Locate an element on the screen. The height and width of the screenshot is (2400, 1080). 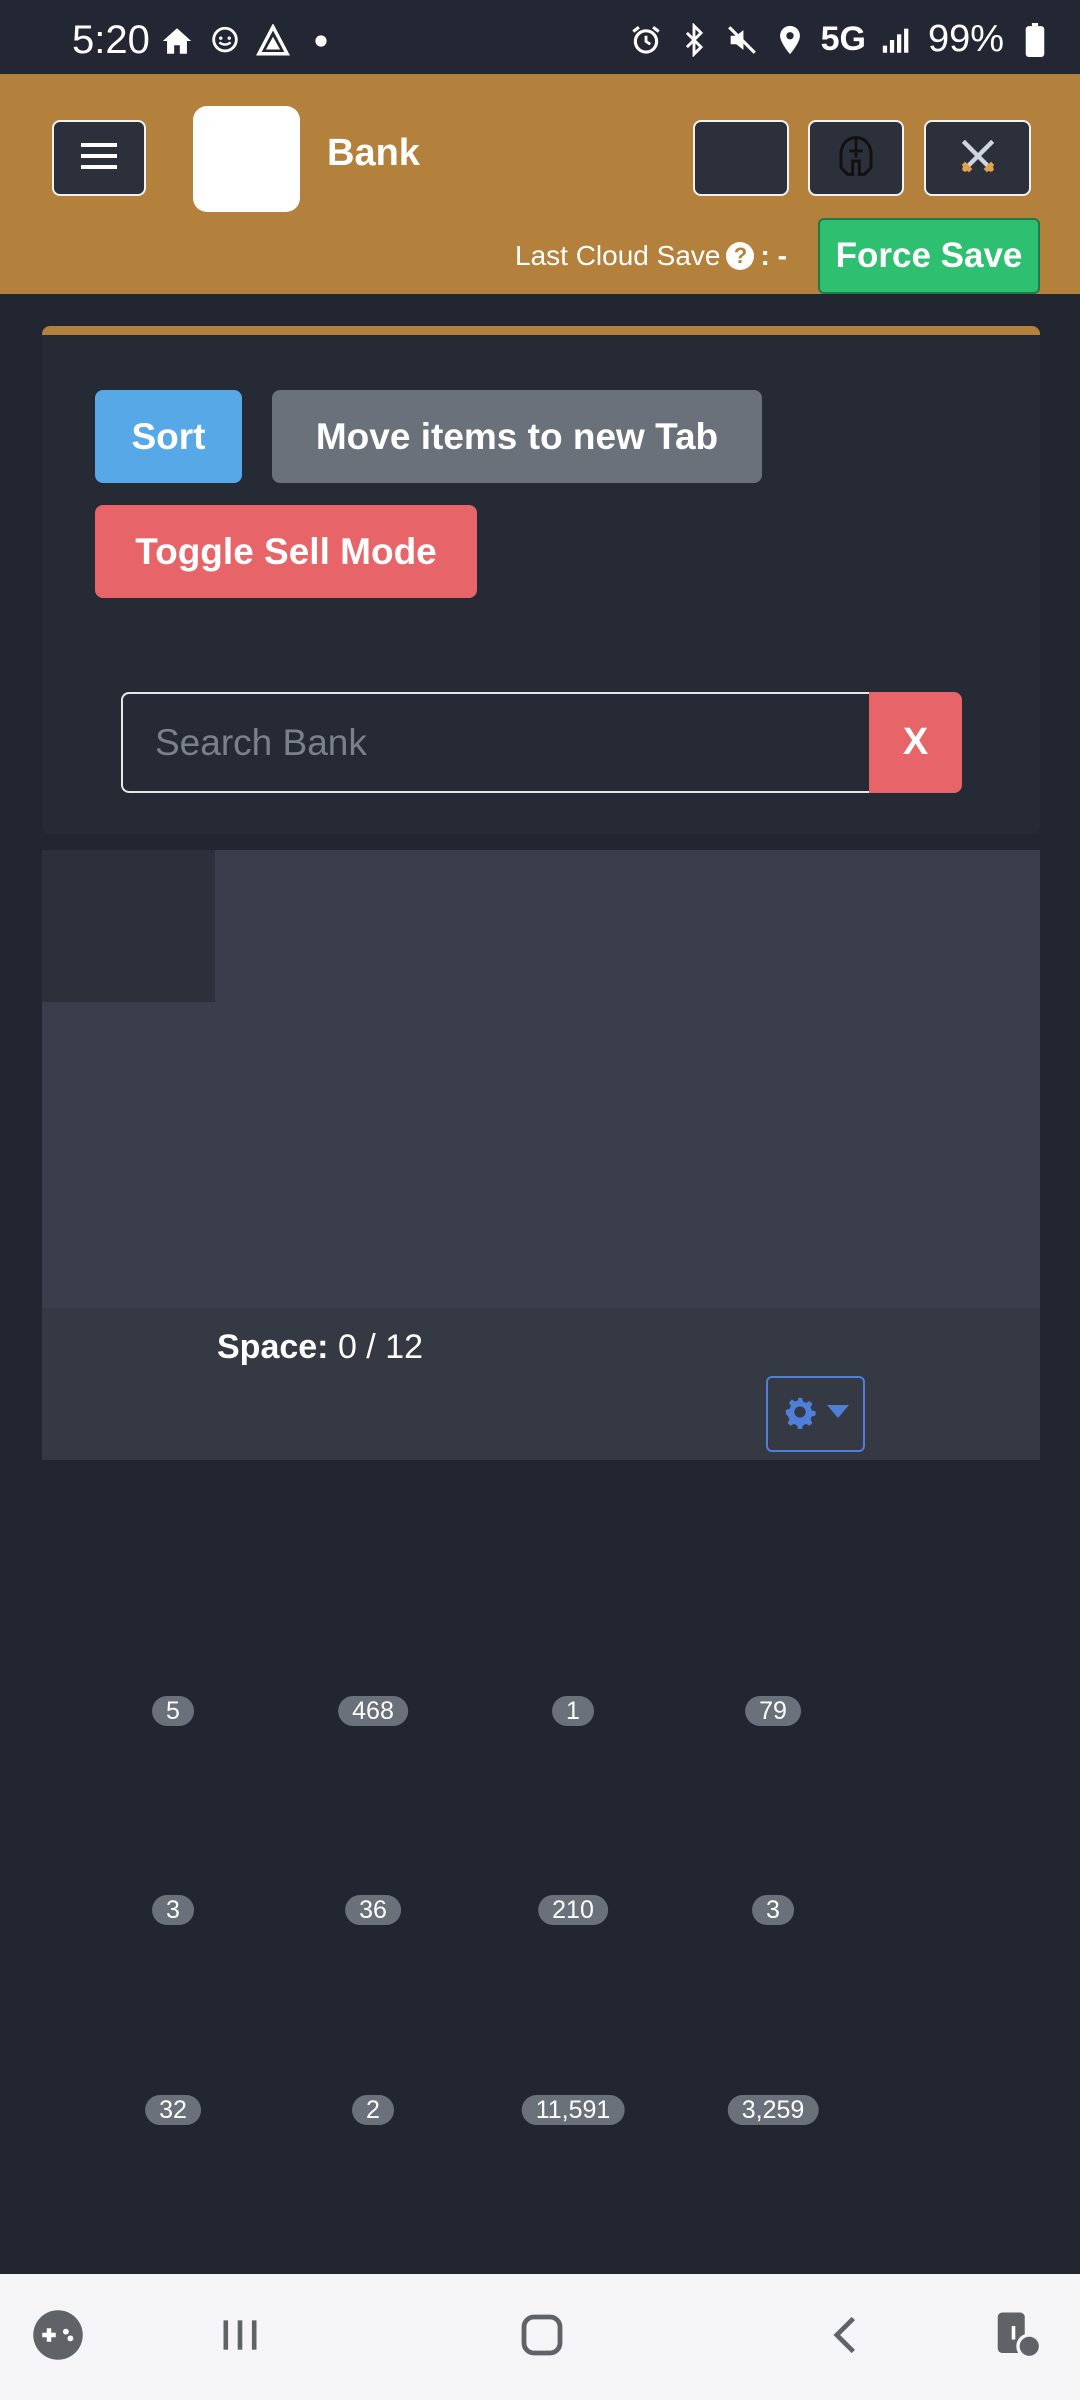
item-quantity: 3,259 is located at coordinates (773, 2110).